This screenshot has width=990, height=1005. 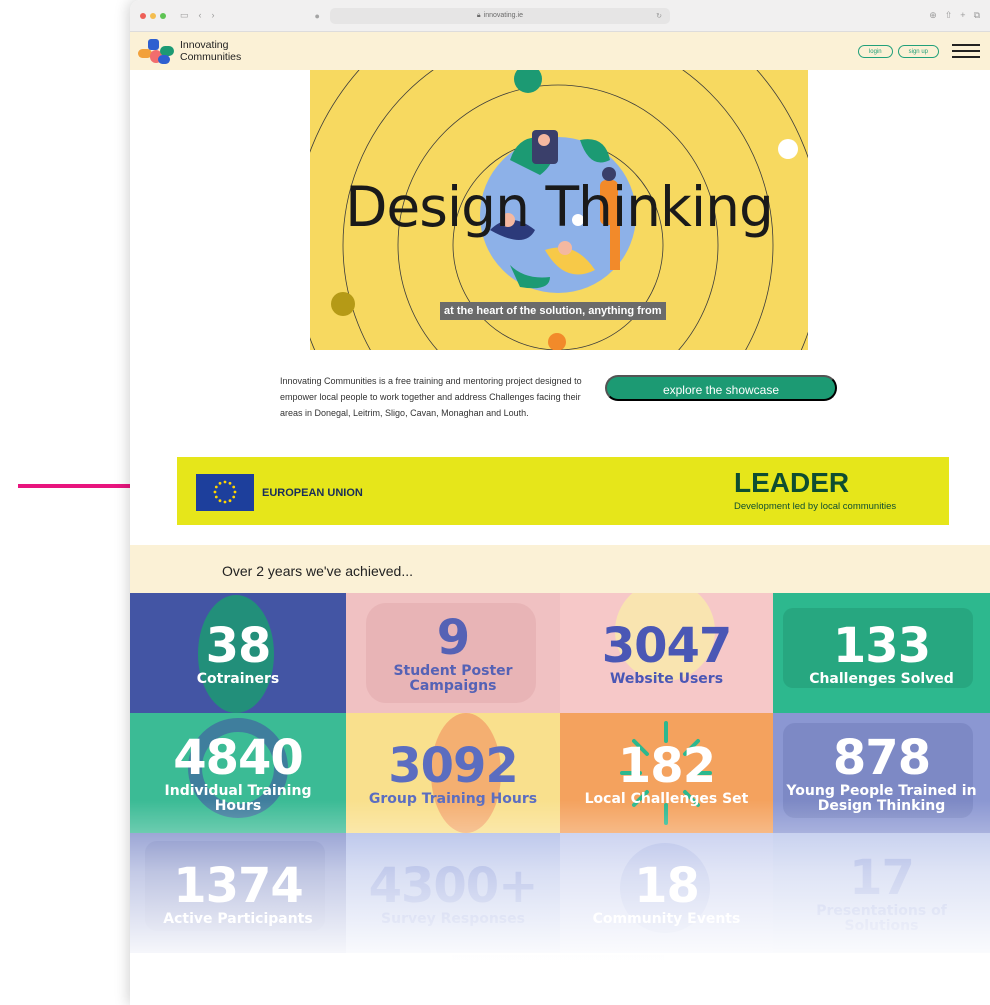 I want to click on stat-label: Presentations of Solutions, so click(x=881, y=918).